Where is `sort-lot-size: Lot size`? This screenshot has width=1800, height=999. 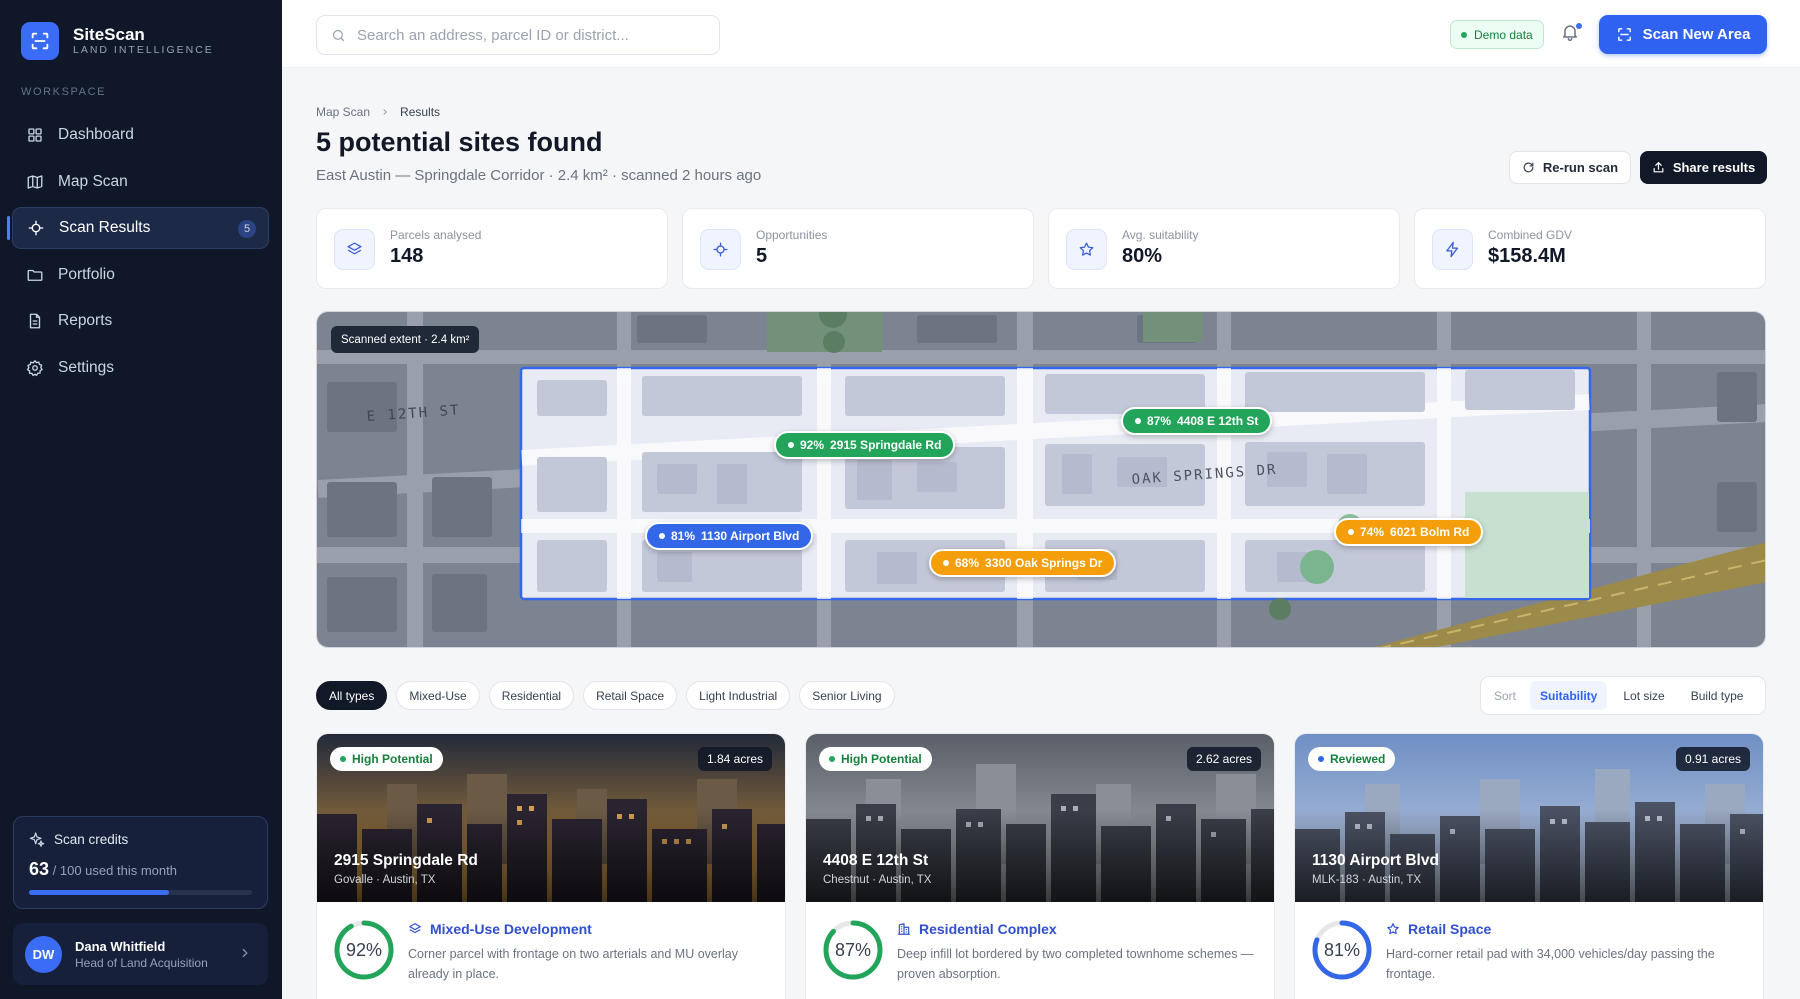 sort-lot-size: Lot size is located at coordinates (1643, 695).